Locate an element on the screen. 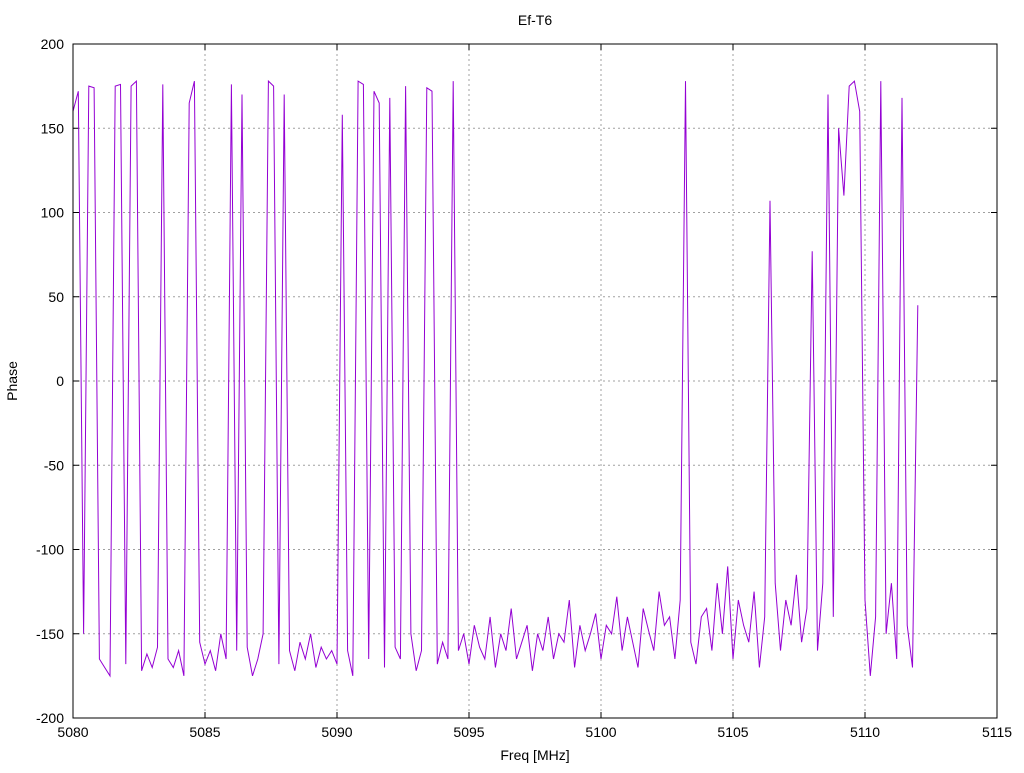 The width and height of the screenshot is (1024, 773). y-tick-label: -100 is located at coordinates (50, 550).